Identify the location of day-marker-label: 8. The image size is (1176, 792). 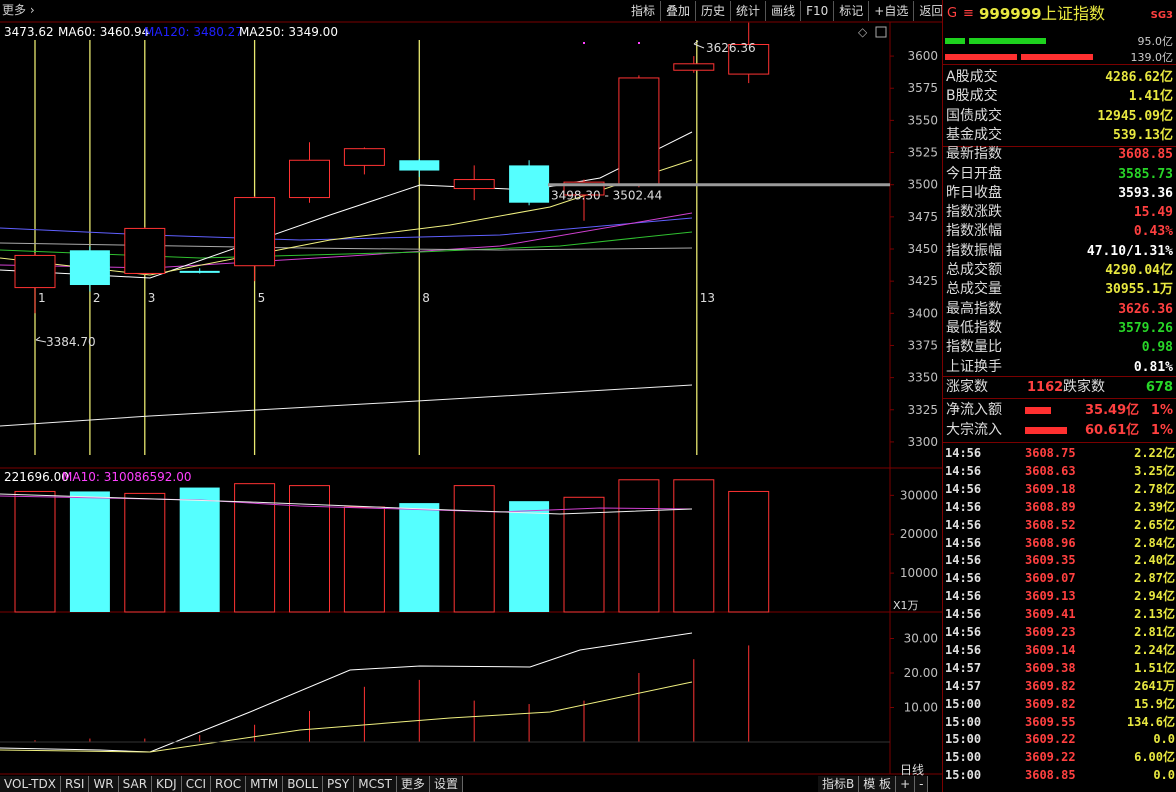
(426, 298).